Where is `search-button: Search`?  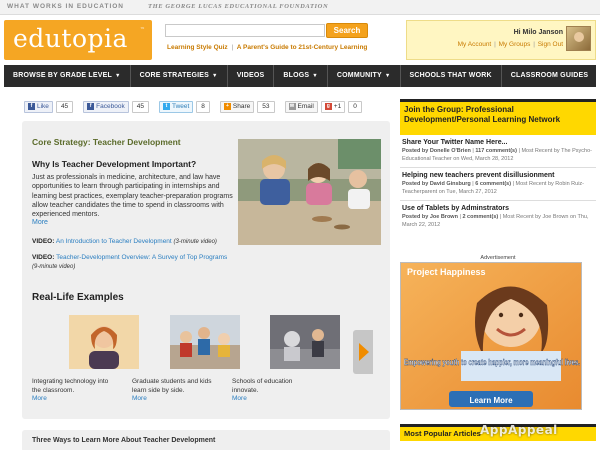 search-button: Search is located at coordinates (347, 30).